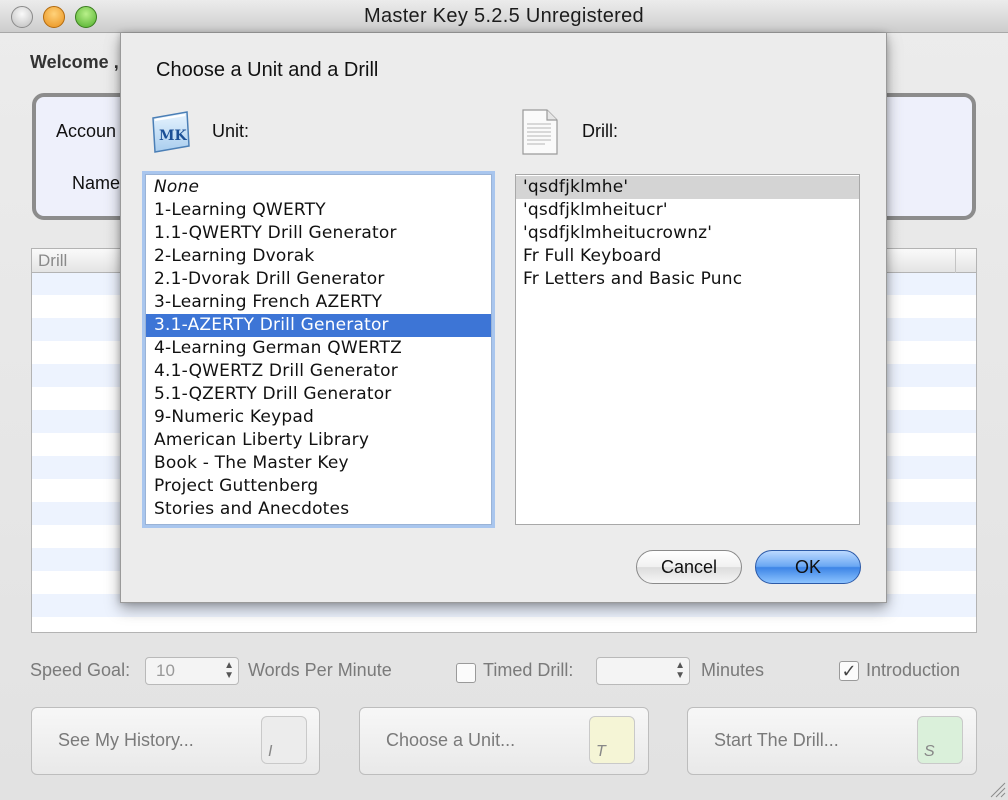  What do you see at coordinates (318, 256) in the screenshot?
I see `unit-list-item: 2-Learning Dvorak` at bounding box center [318, 256].